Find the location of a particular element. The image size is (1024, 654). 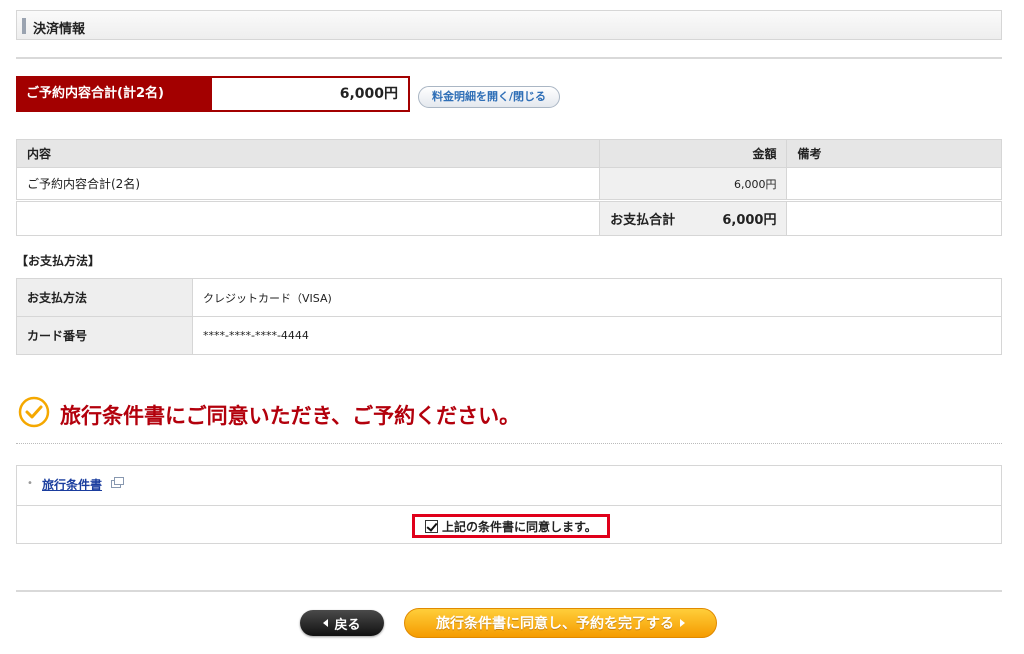

terms-box: • 旅行条件書 上記の条件書に同意します。 is located at coordinates (509, 504).